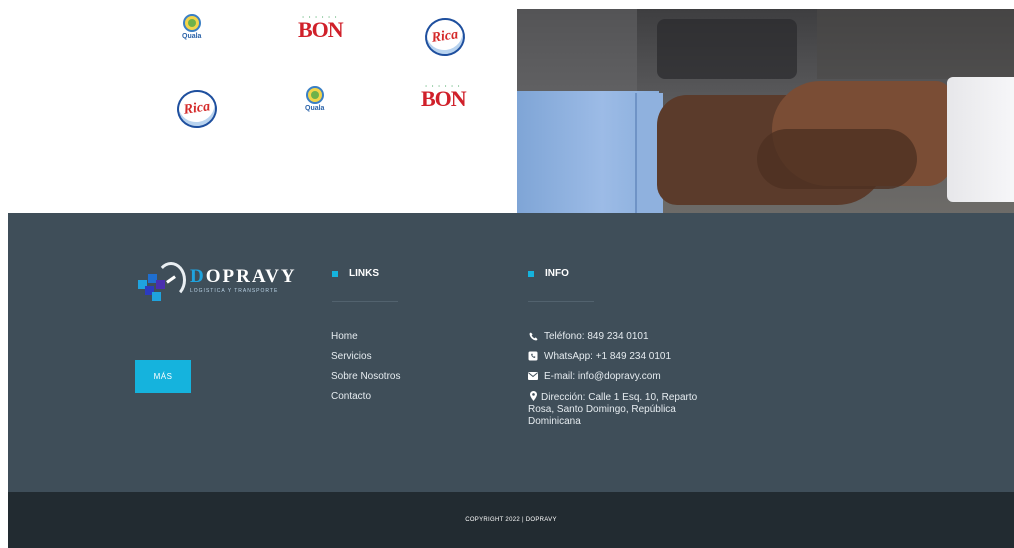 The image size is (1014, 548). What do you see at coordinates (365, 401) in the screenshot?
I see `footer-link-contacto: Contacto` at bounding box center [365, 401].